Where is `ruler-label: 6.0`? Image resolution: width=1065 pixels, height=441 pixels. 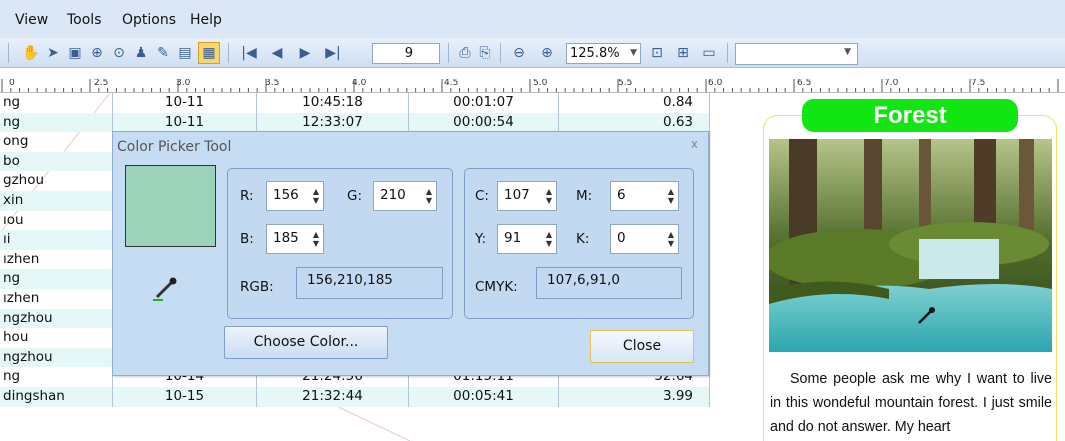
ruler-label: 6.0 is located at coordinates (715, 83).